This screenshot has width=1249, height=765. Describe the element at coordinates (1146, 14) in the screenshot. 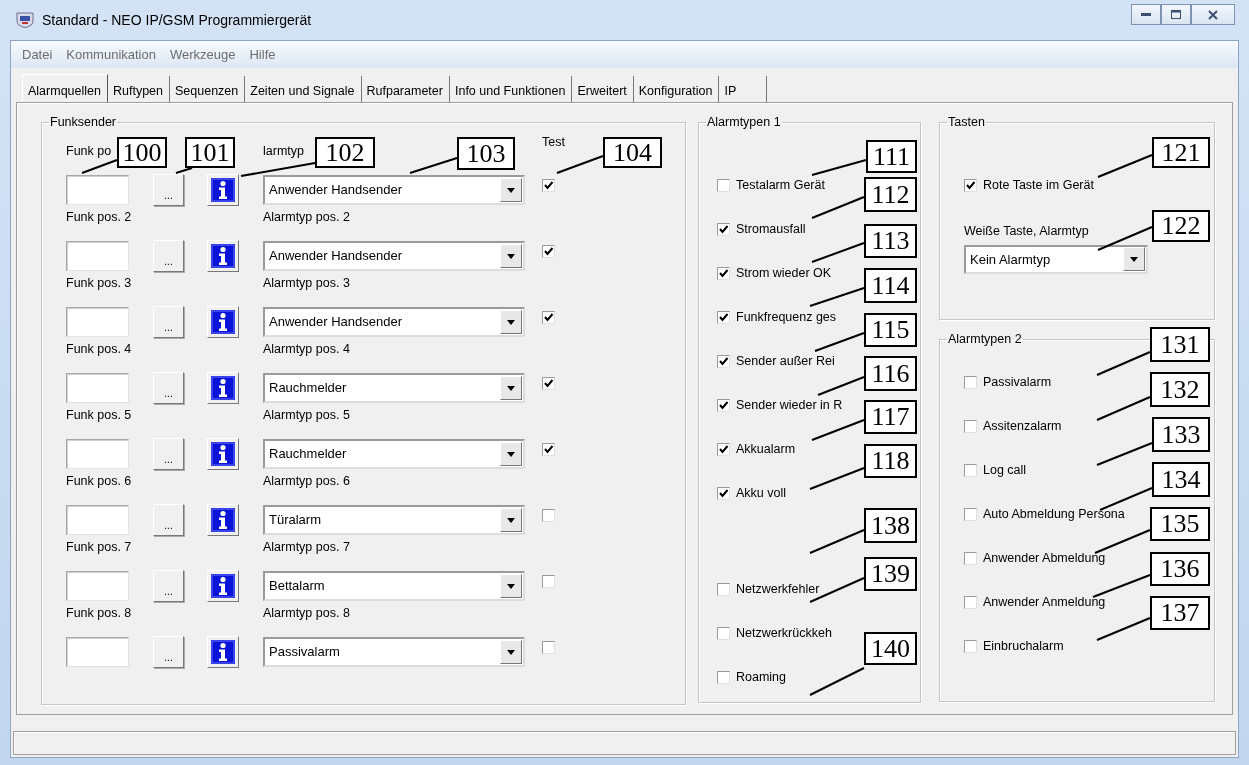

I see `minimize-button` at that location.